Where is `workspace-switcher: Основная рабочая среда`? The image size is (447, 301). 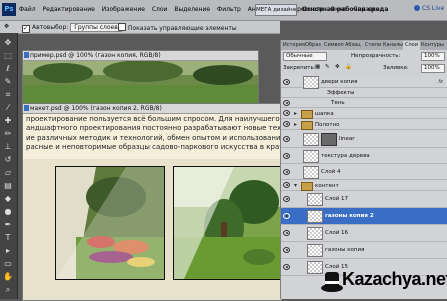
workspace-switcher: Основная рабочая среда is located at coordinates (345, 9).